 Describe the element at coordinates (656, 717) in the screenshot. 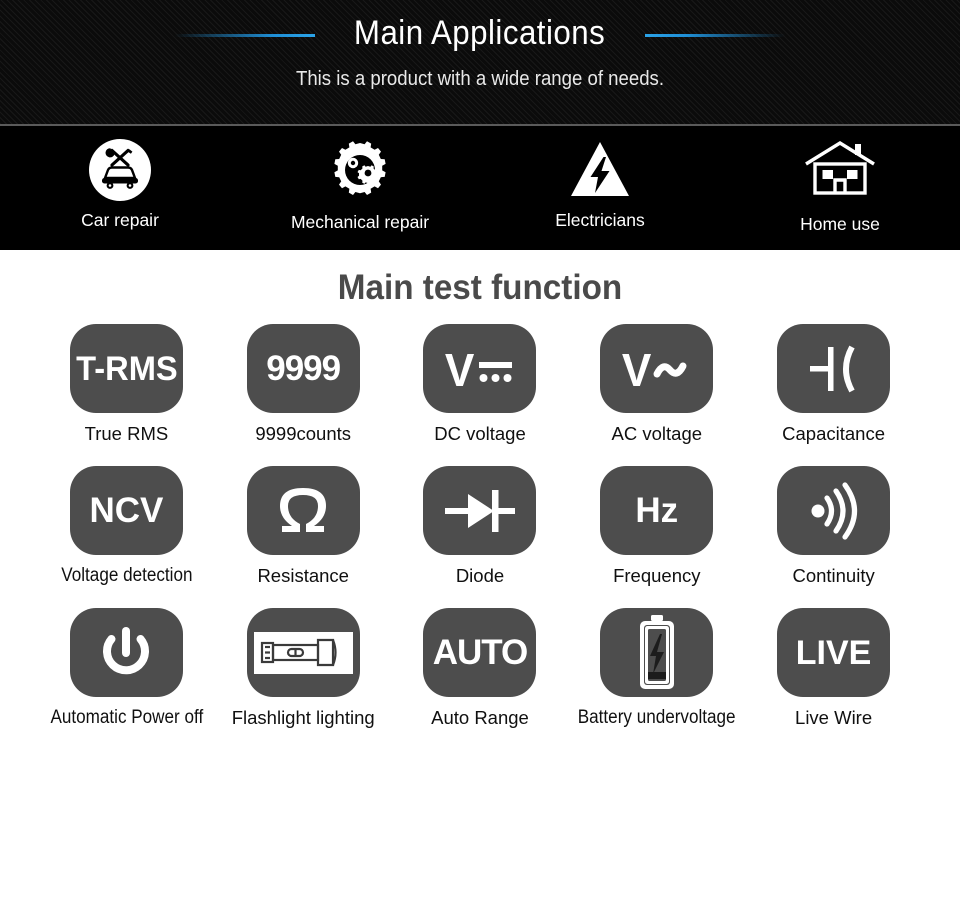

I see `function-label: Battery undervoltage` at that location.